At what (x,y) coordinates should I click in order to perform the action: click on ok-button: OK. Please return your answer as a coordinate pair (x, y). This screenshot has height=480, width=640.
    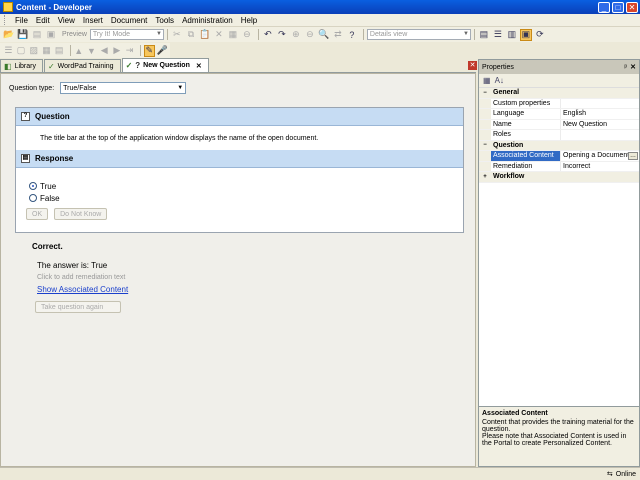
    Looking at the image, I should click on (37, 214).